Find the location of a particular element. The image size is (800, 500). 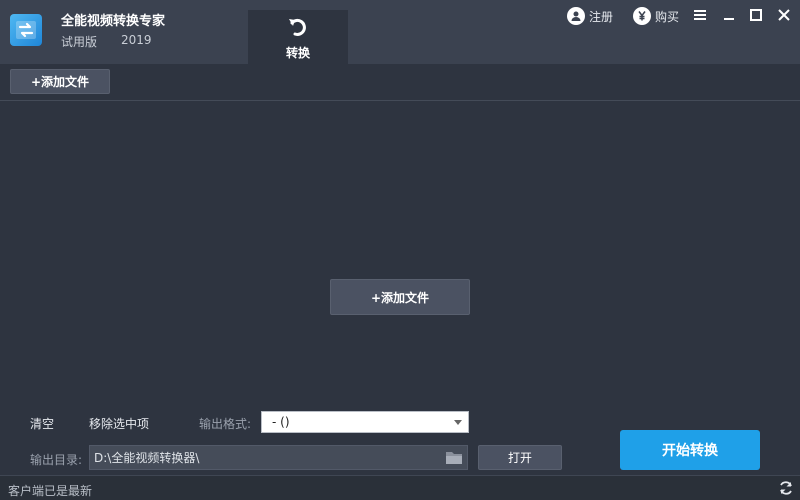

open-folder-button: 打开 is located at coordinates (520, 457).